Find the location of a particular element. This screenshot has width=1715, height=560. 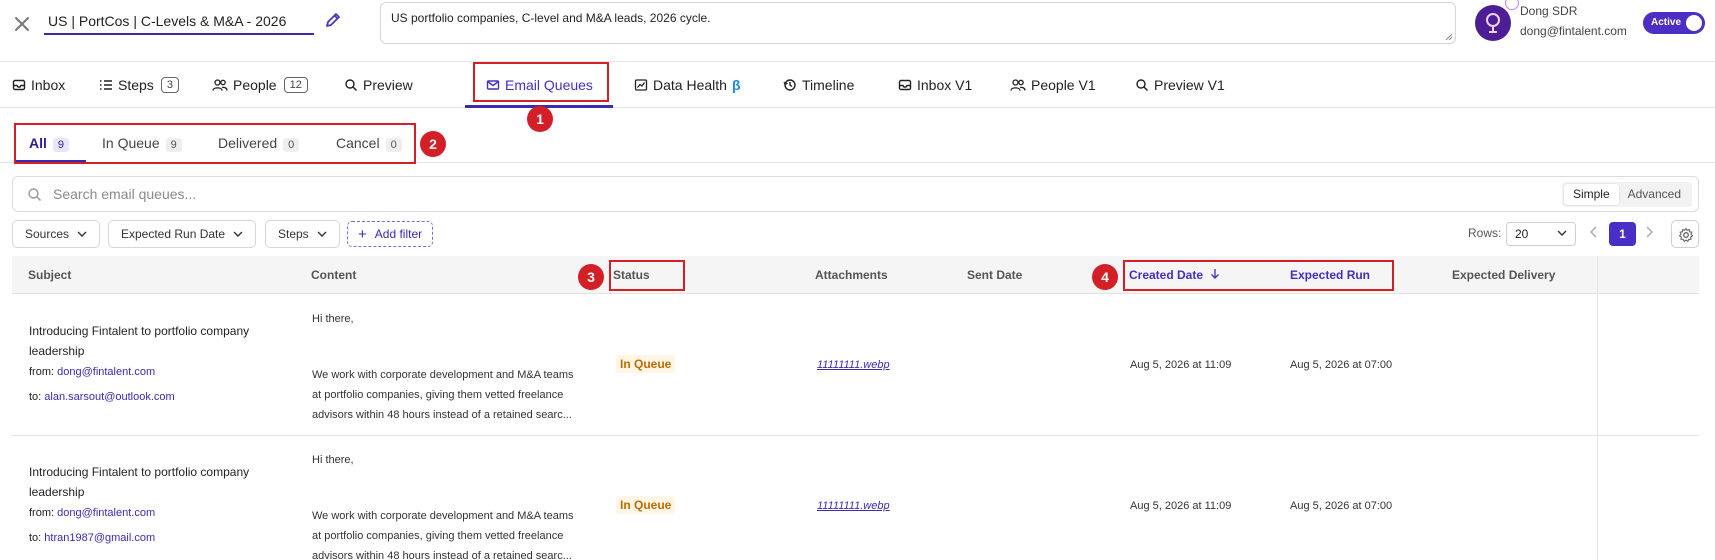

tab-inbox-v1: Inbox V1 is located at coordinates (935, 85).